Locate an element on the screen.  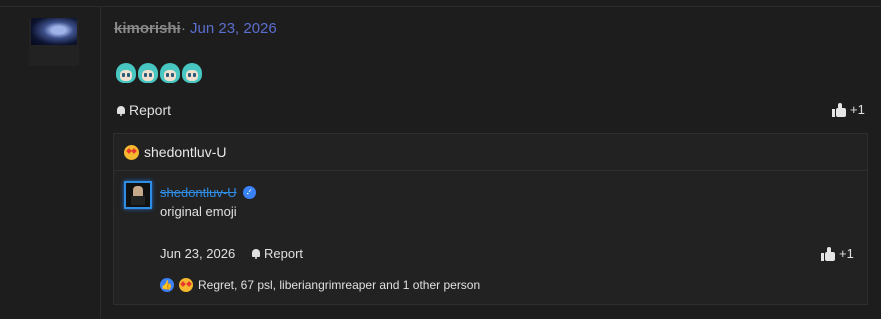
quote-author-avatar is located at coordinates (138, 195).